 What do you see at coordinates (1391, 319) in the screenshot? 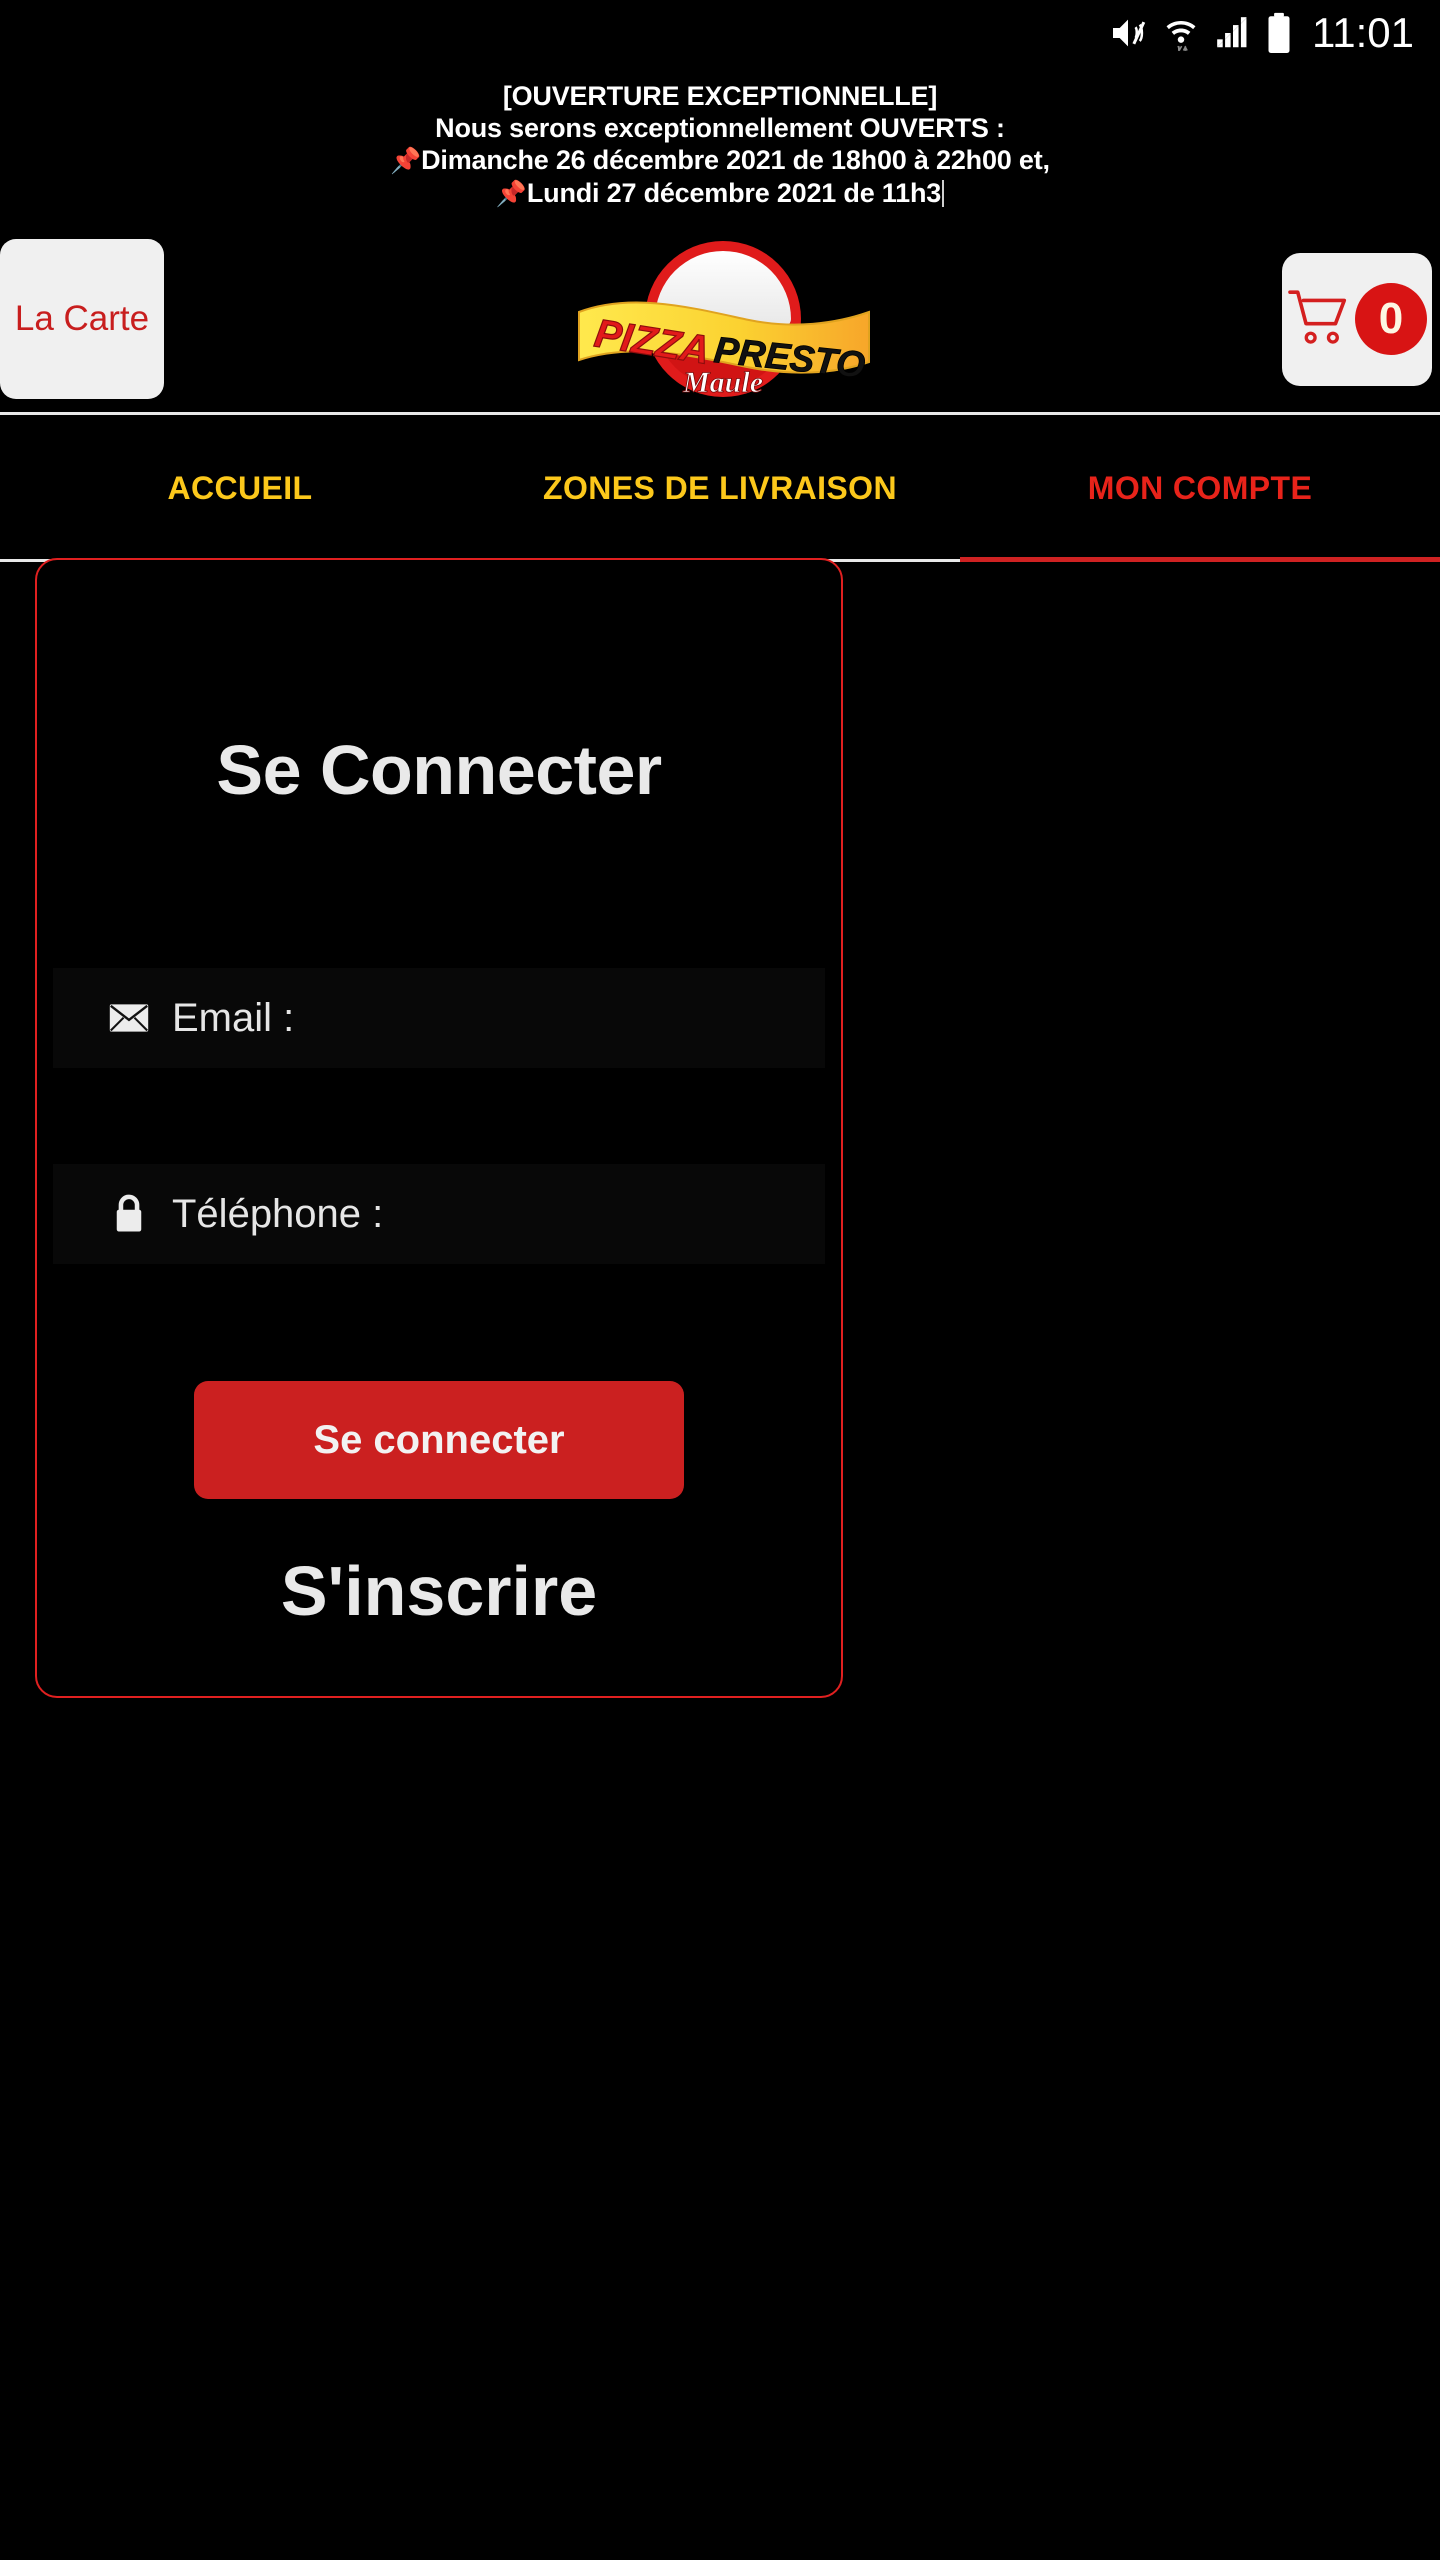
I see `cart-count-badge: 0` at bounding box center [1391, 319].